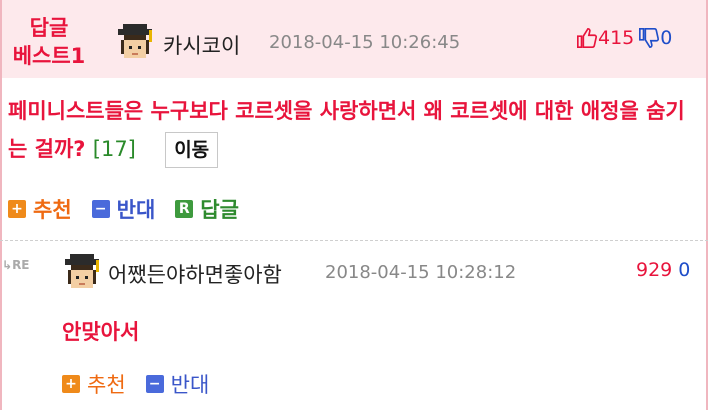  I want to click on divider, so click(354, 240).